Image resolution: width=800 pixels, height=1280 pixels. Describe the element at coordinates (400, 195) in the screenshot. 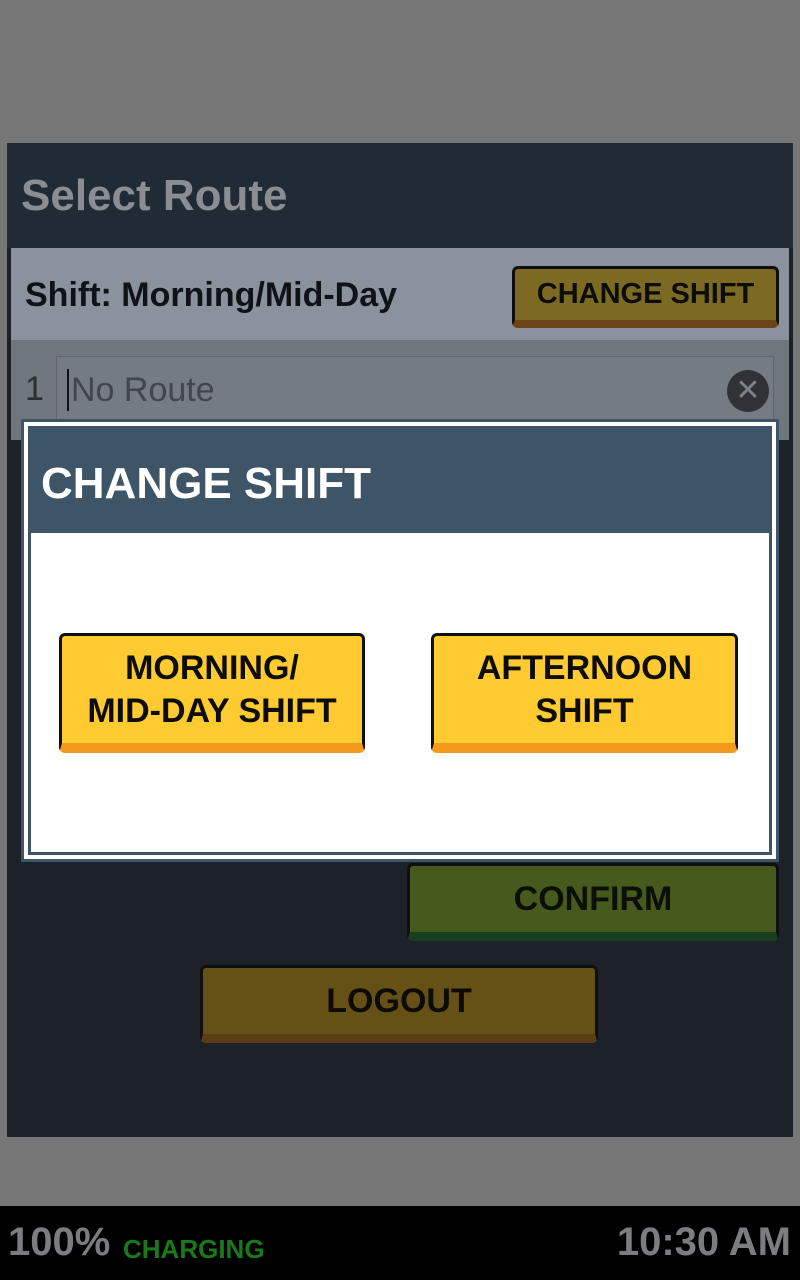

I see `panel-header: Select Route` at that location.